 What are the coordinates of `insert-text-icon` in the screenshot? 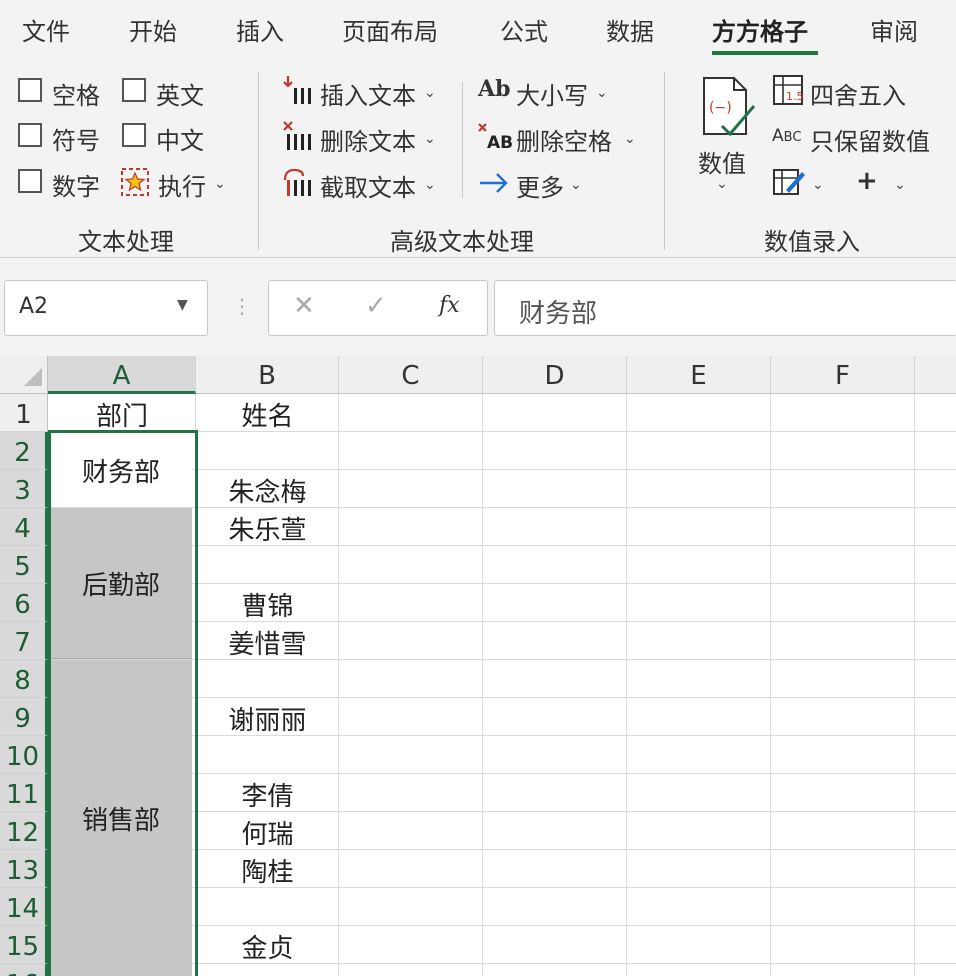 It's located at (297, 90).